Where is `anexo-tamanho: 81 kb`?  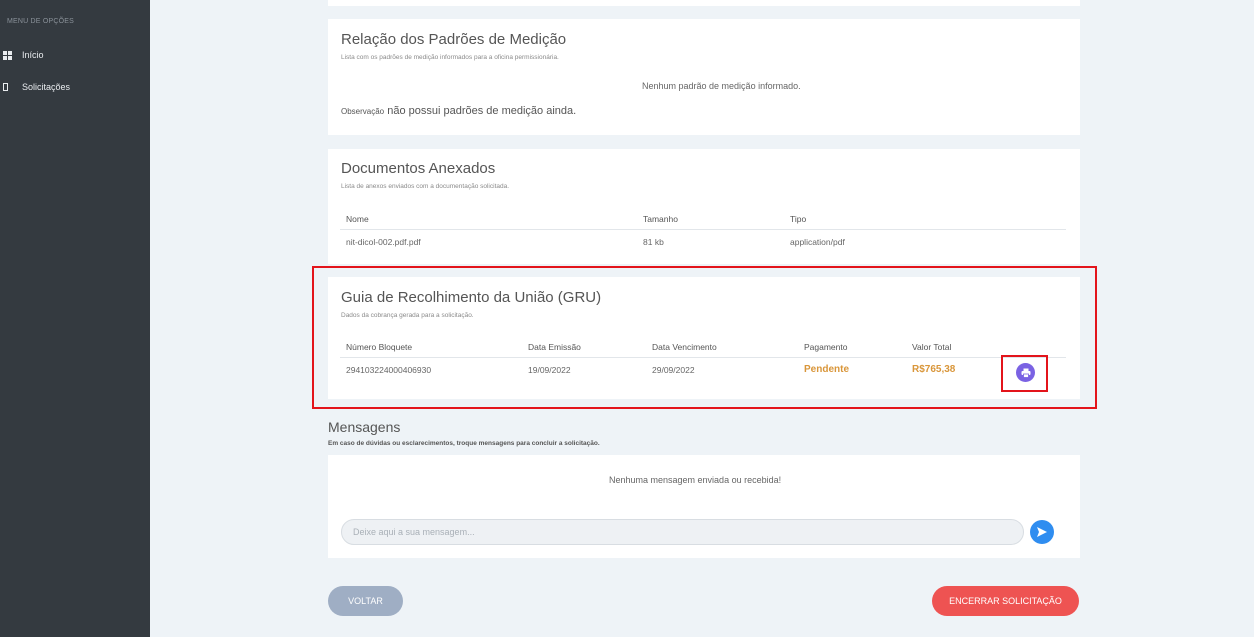
anexo-tamanho: 81 kb is located at coordinates (653, 242).